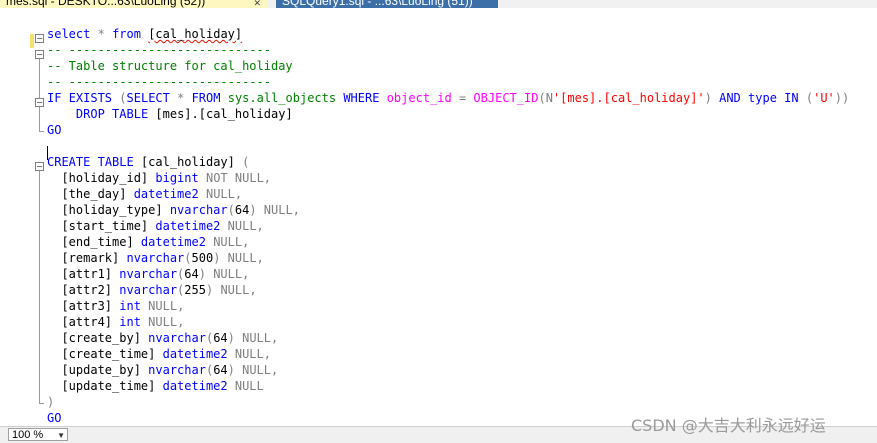  I want to click on code-line: [attr3] int NULL,, so click(116, 306).